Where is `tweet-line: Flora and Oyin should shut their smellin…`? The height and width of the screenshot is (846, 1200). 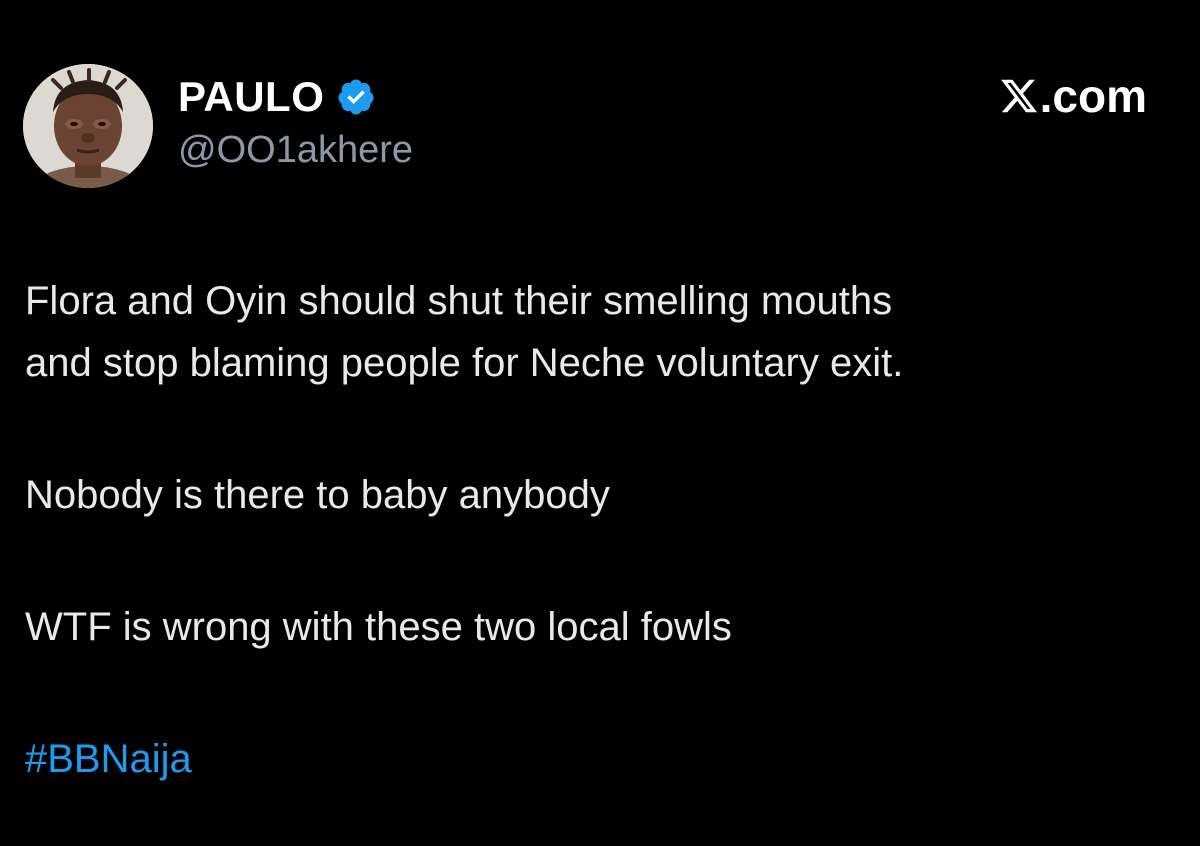
tweet-line: Flora and Oyin should shut their smellin… is located at coordinates (459, 301).